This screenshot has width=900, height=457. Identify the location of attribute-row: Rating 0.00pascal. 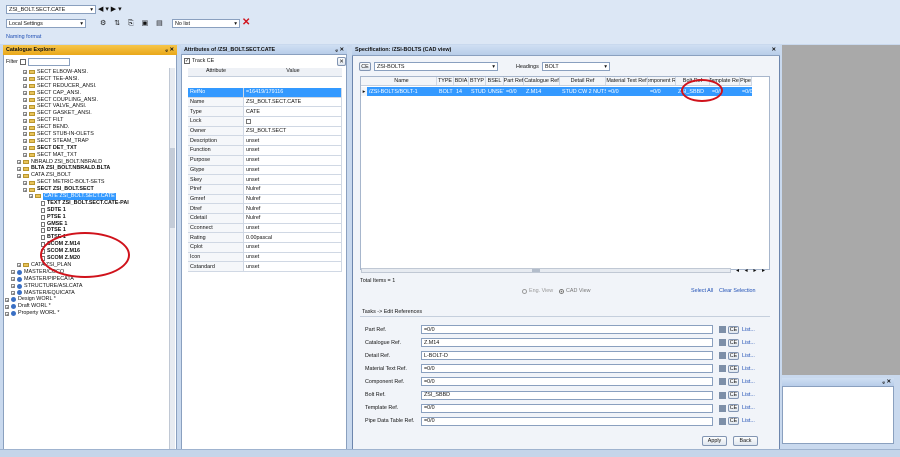
(265, 238).